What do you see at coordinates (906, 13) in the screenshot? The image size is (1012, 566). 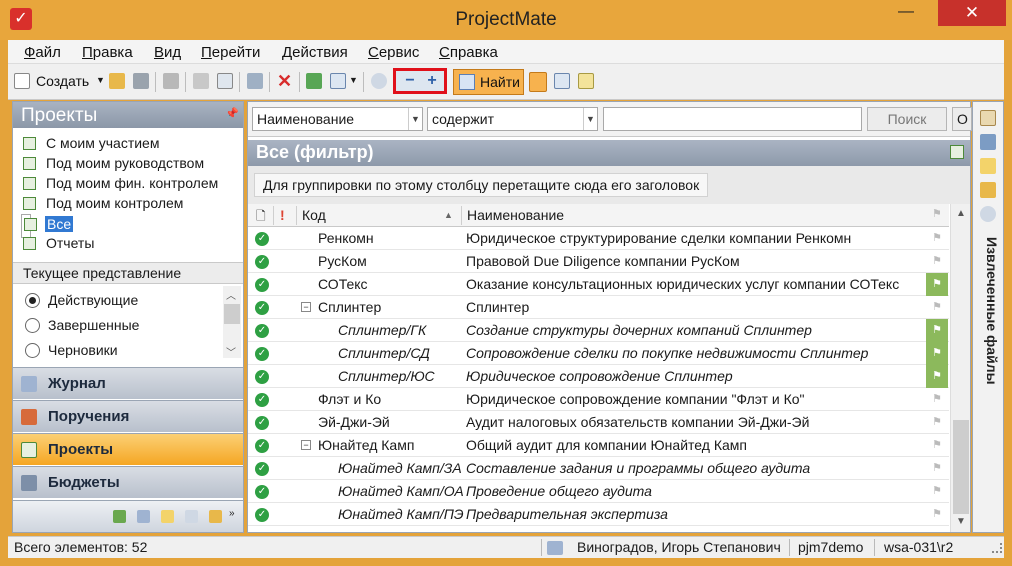 I see `minimize-button: —` at bounding box center [906, 13].